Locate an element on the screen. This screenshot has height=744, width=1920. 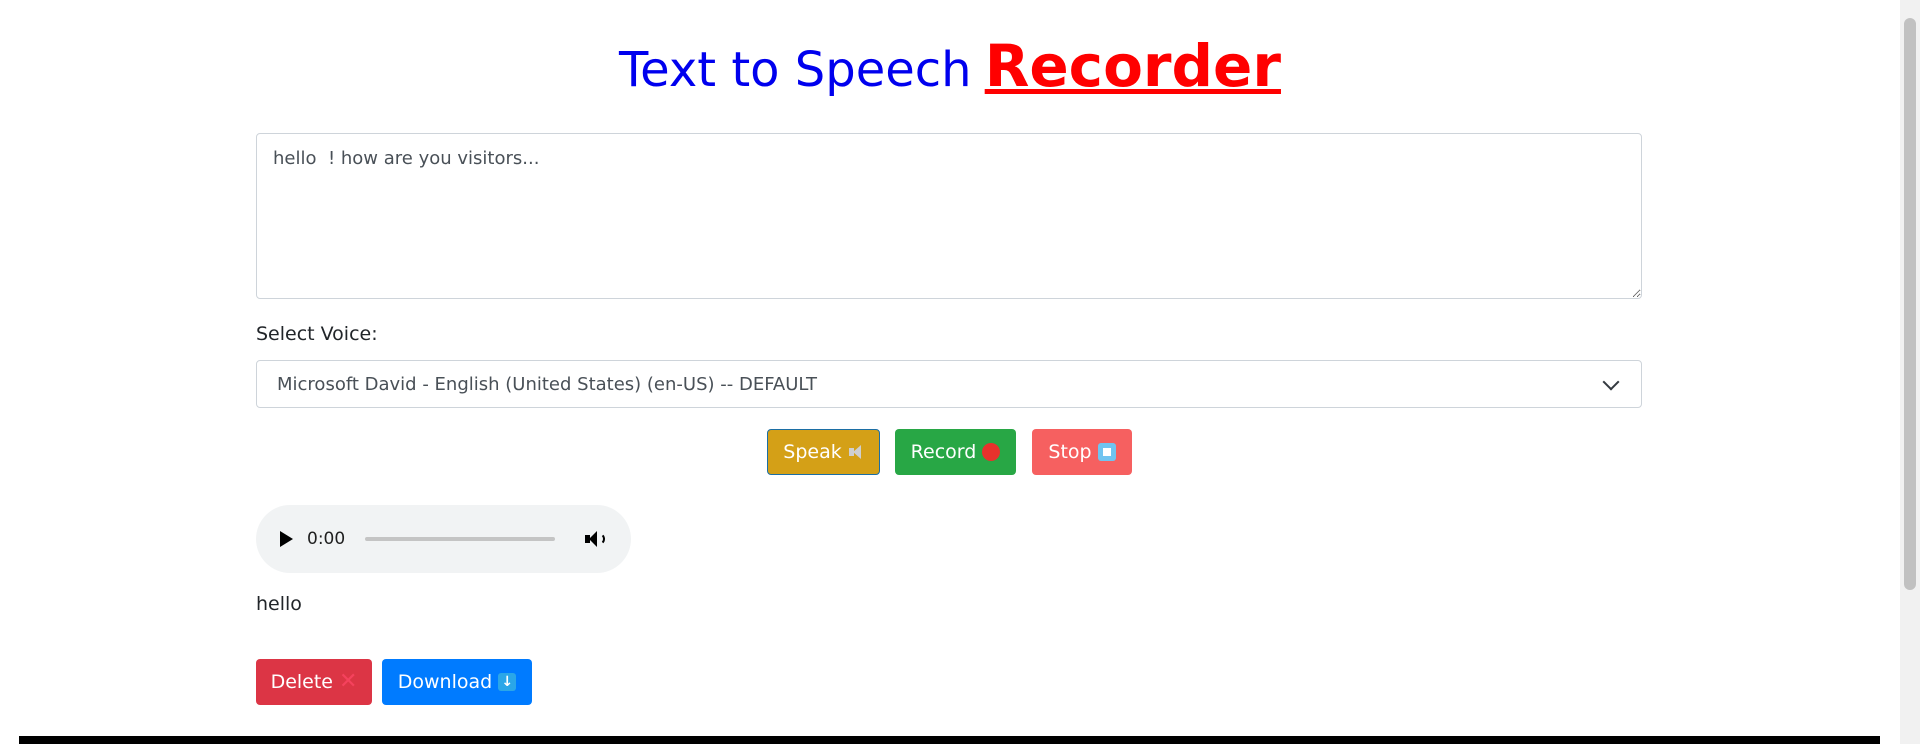
volume-icon is located at coordinates (595, 539).